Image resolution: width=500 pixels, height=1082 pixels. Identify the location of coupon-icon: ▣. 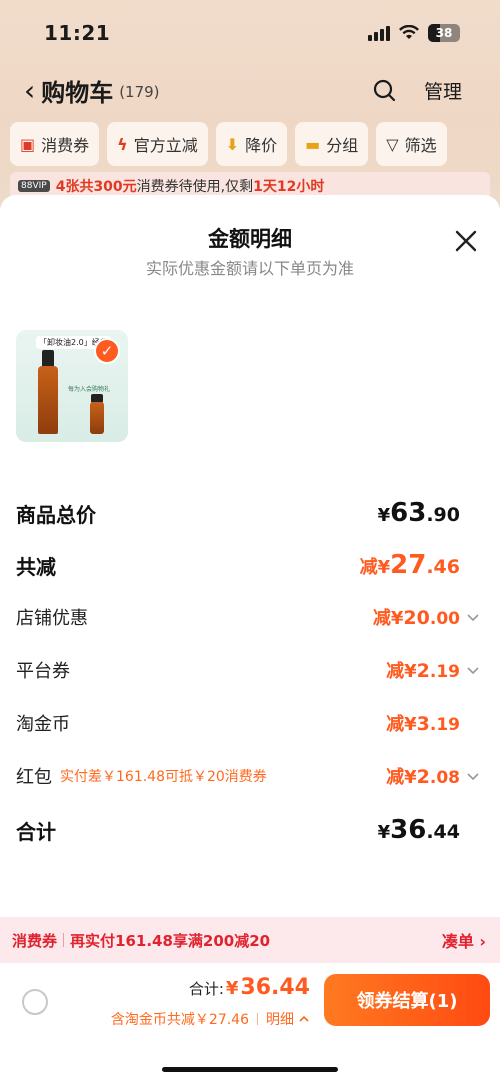
(28, 144).